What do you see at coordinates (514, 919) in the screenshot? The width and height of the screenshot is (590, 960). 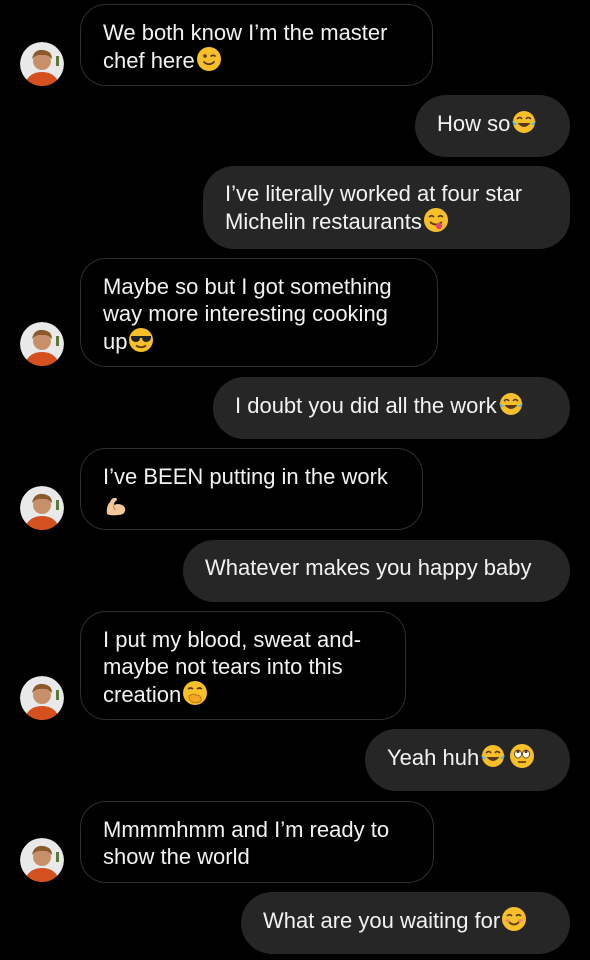 I see `smiling-face-icon` at bounding box center [514, 919].